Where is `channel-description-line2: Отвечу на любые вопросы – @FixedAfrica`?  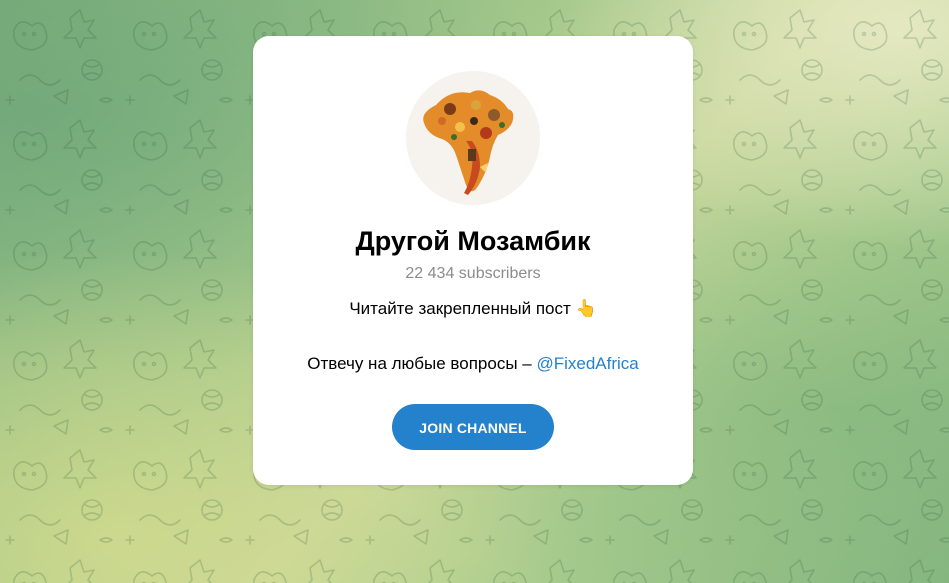
channel-description-line2: Отвечу на любые вопросы – @FixedAfrica is located at coordinates (473, 364).